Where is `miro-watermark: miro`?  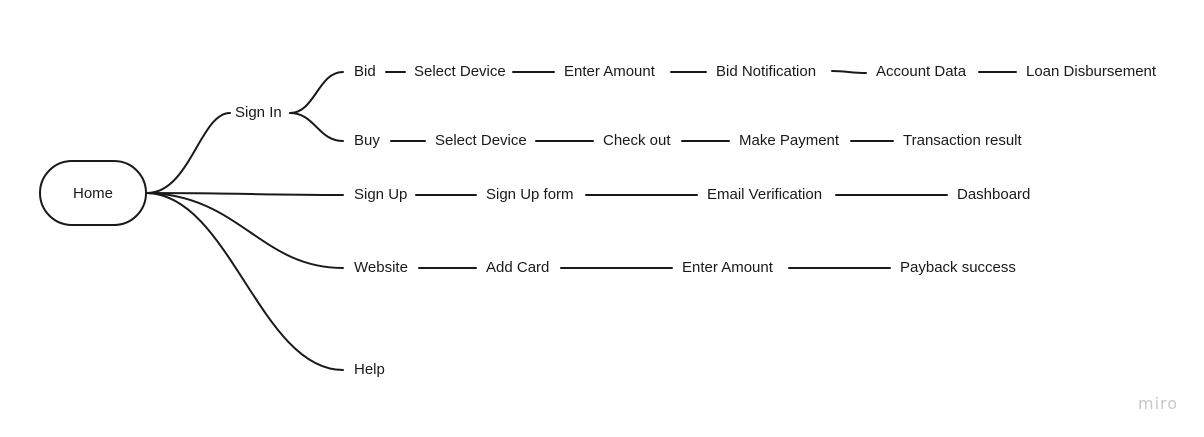
miro-watermark: miro is located at coordinates (1158, 403).